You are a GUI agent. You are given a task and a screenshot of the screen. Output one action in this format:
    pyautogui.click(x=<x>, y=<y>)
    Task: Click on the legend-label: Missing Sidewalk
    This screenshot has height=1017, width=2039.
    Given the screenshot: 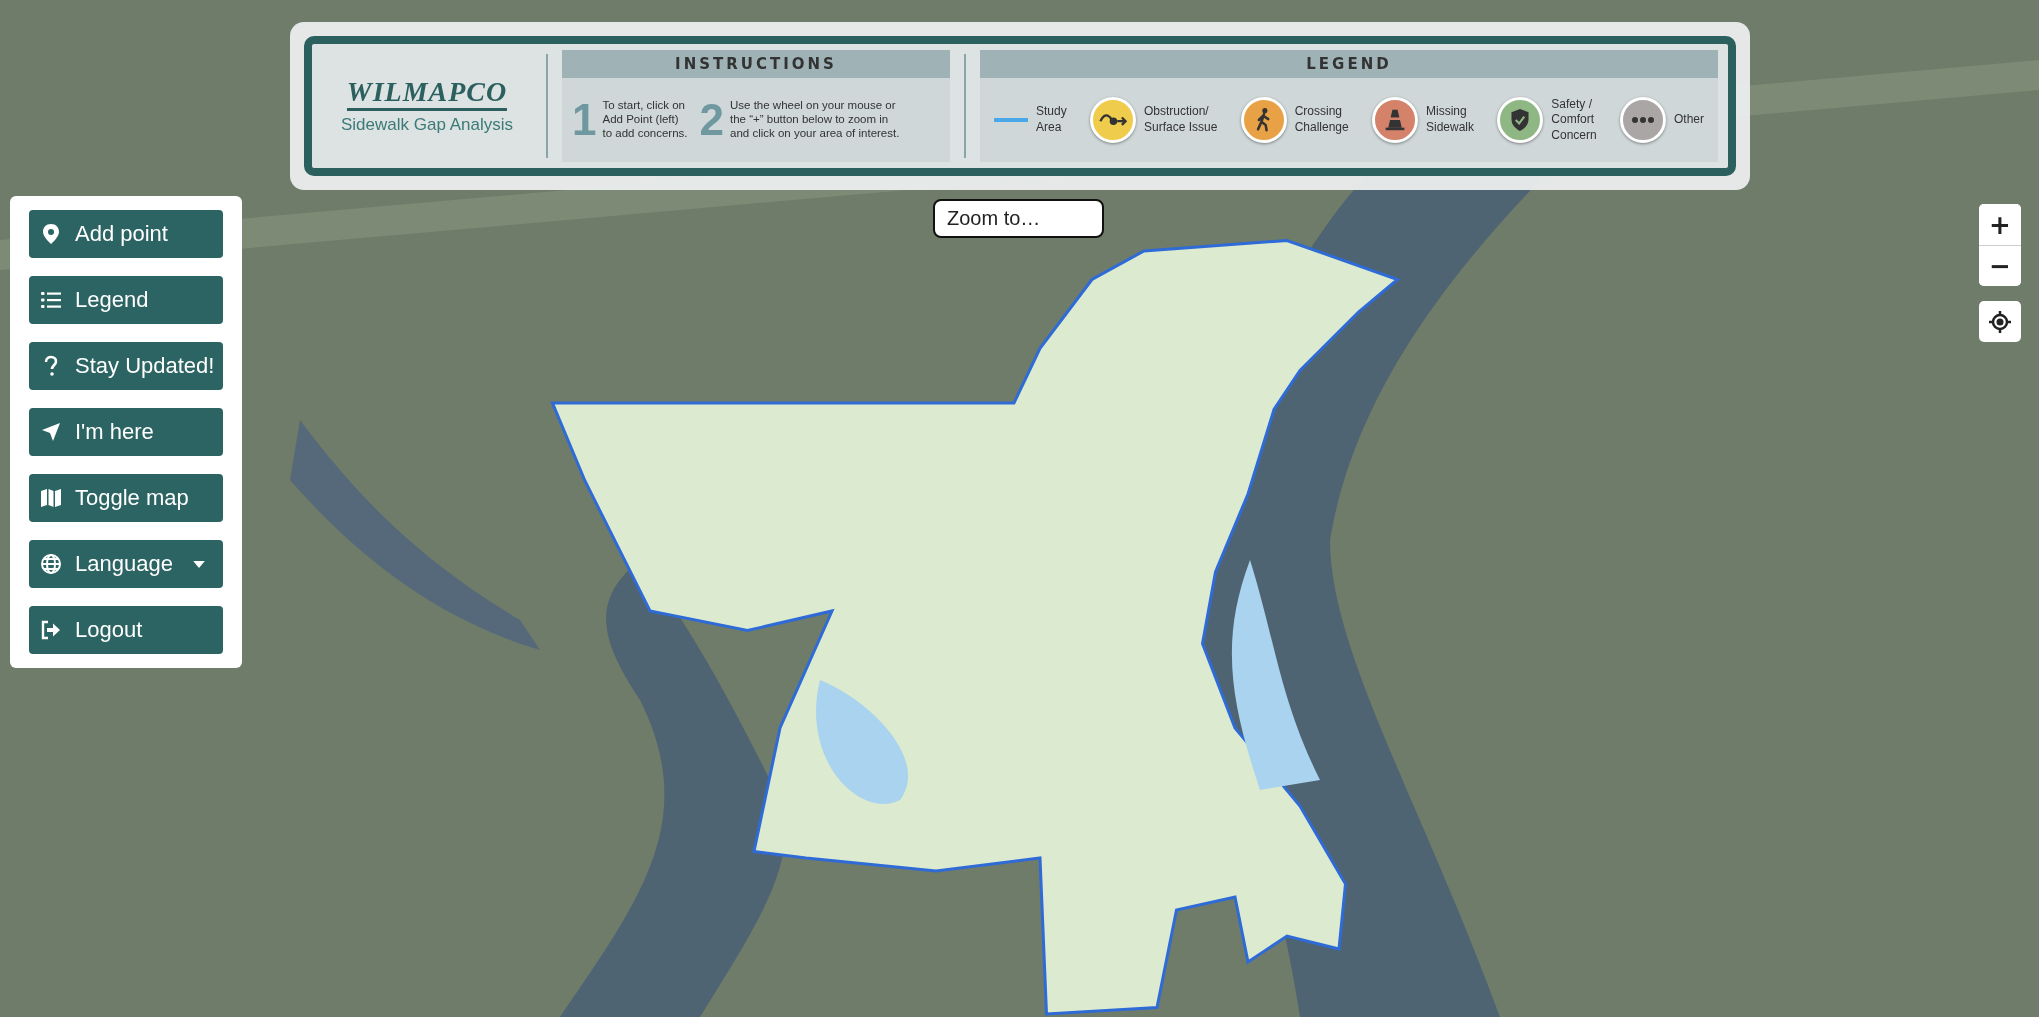 What is the action you would take?
    pyautogui.click(x=1450, y=120)
    